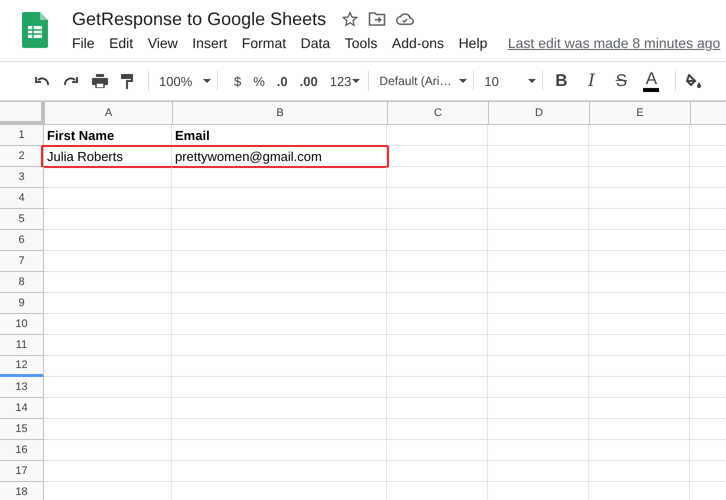 The height and width of the screenshot is (500, 726). What do you see at coordinates (280, 113) in the screenshot?
I see `column-header: B` at bounding box center [280, 113].